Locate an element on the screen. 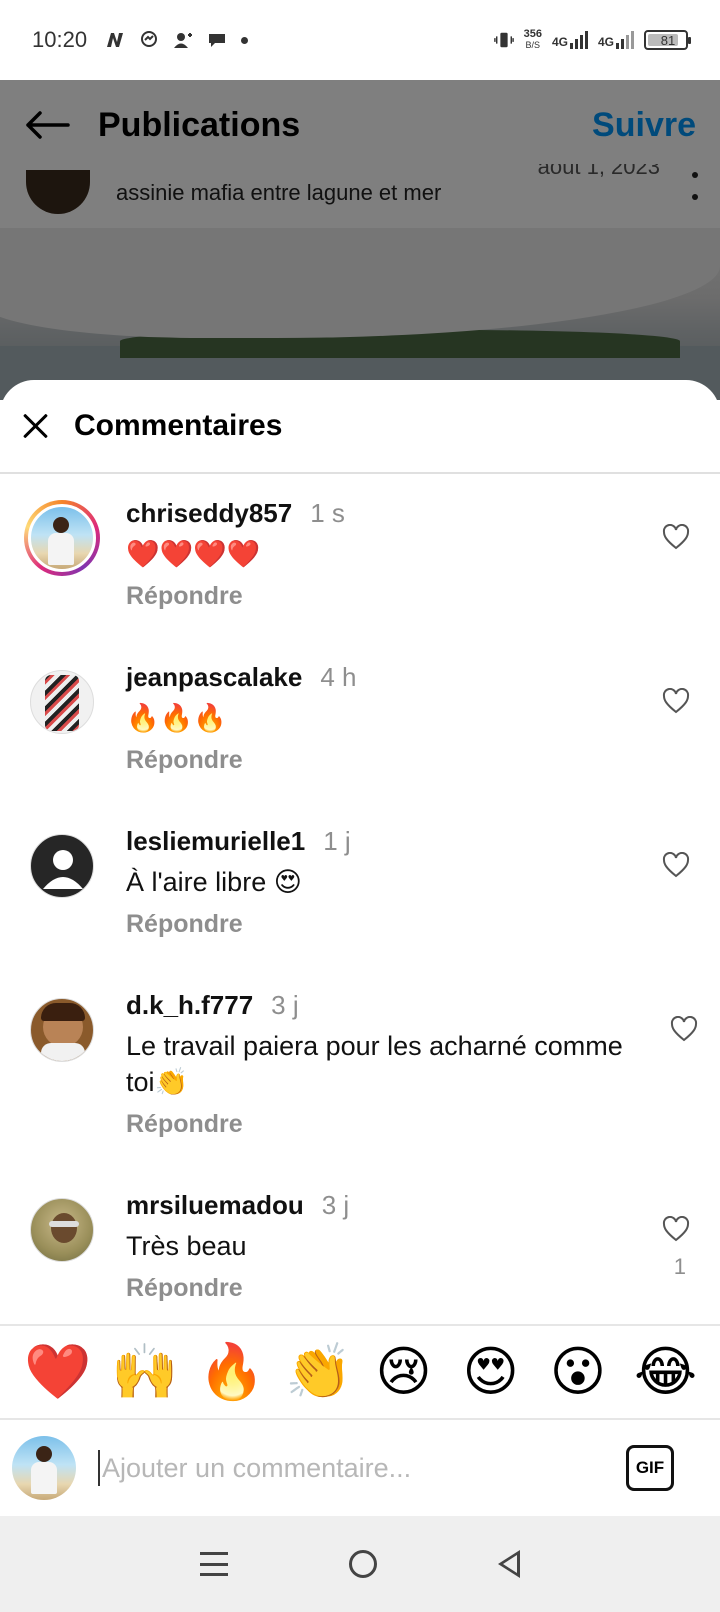  comment-input is located at coordinates (362, 1468).